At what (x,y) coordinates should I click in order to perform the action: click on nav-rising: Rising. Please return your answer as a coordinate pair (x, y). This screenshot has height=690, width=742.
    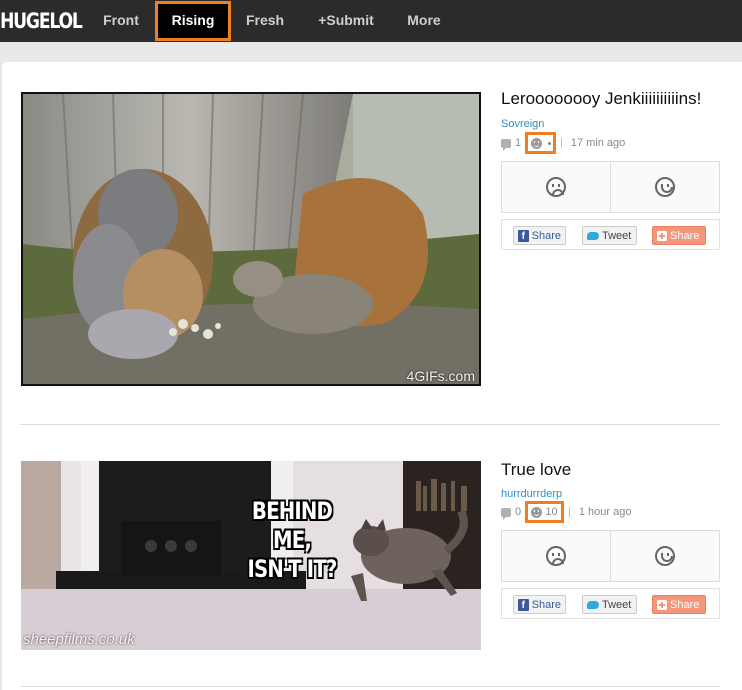
    Looking at the image, I should click on (193, 21).